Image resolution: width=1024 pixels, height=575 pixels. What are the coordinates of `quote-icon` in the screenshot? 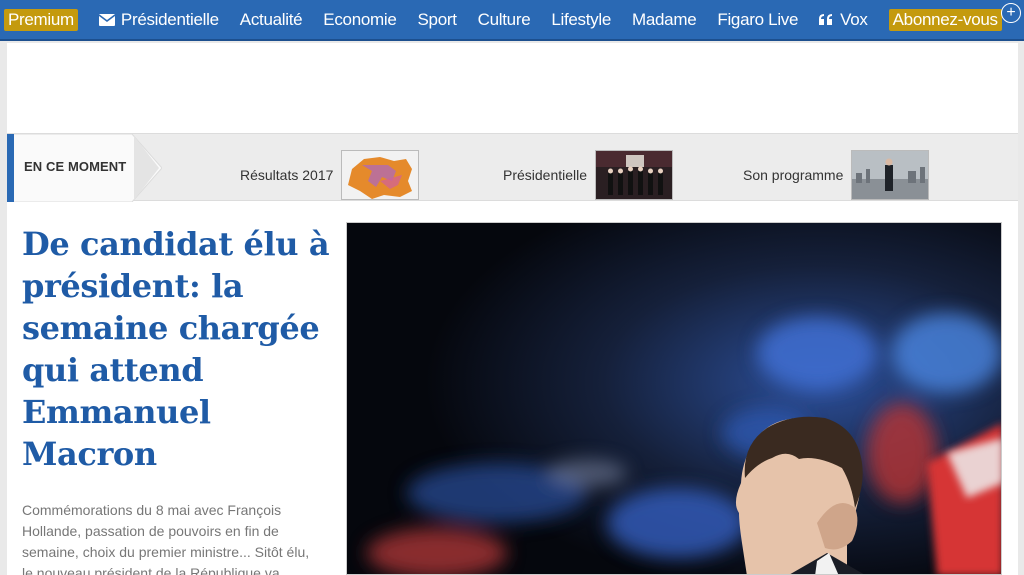 It's located at (826, 19).